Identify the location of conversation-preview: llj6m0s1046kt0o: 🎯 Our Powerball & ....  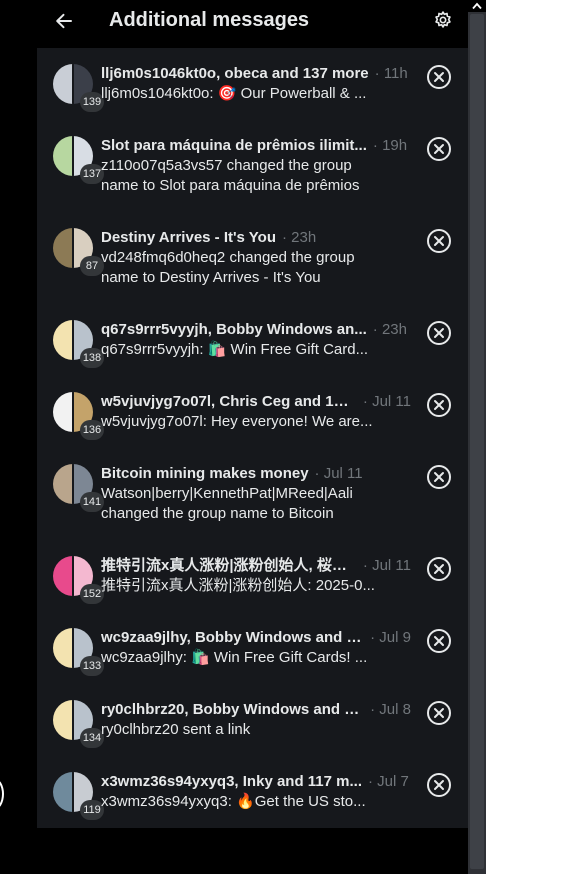
(234, 93).